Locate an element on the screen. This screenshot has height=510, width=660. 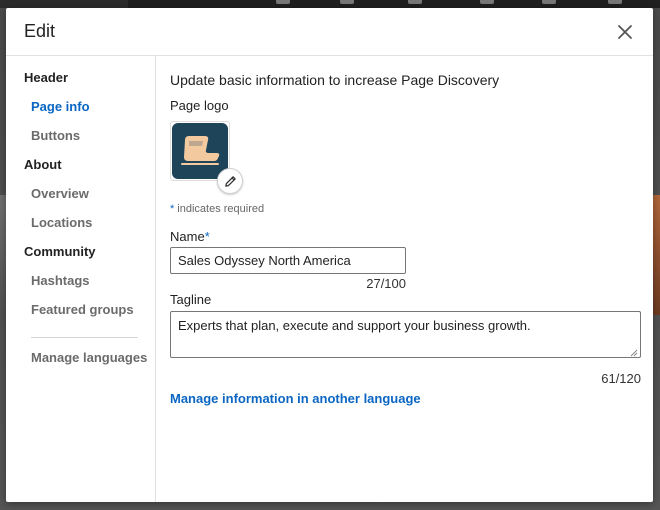
name-input is located at coordinates (288, 260).